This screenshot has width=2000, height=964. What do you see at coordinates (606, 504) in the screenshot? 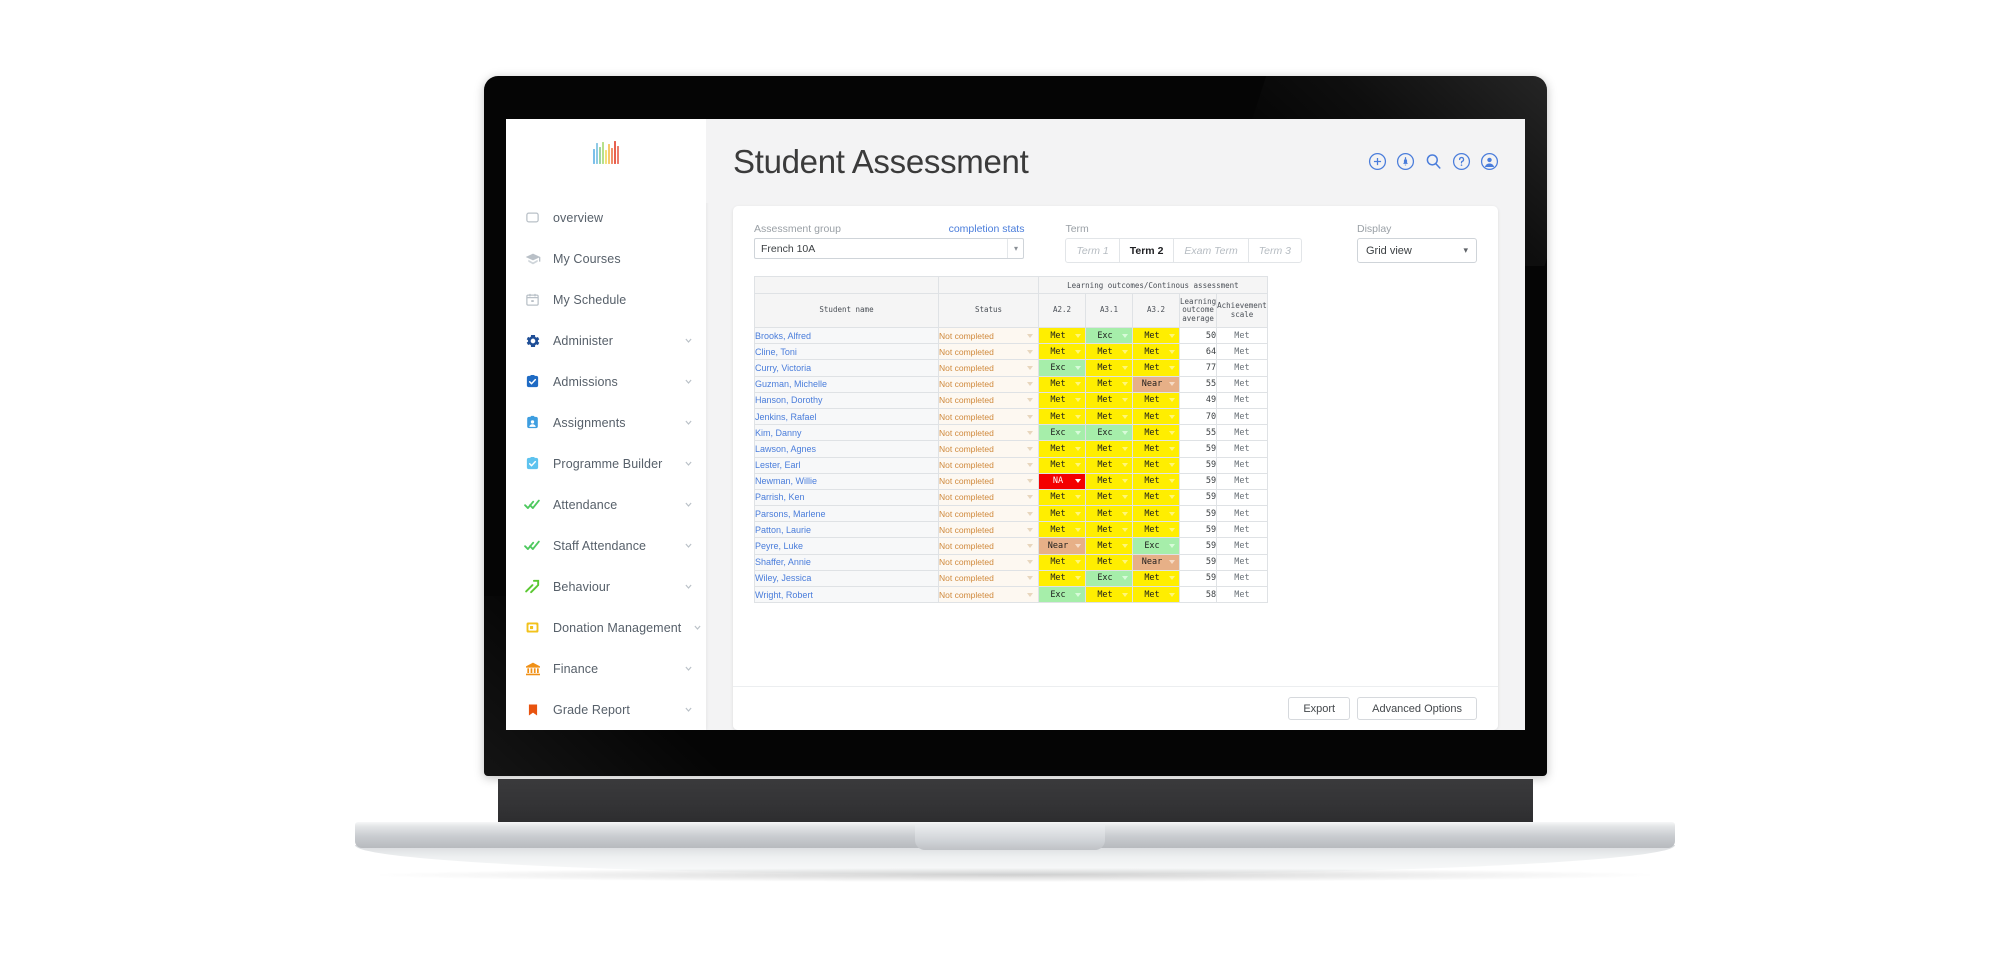
I see `sidebar-item-attendance: Attendance` at bounding box center [606, 504].